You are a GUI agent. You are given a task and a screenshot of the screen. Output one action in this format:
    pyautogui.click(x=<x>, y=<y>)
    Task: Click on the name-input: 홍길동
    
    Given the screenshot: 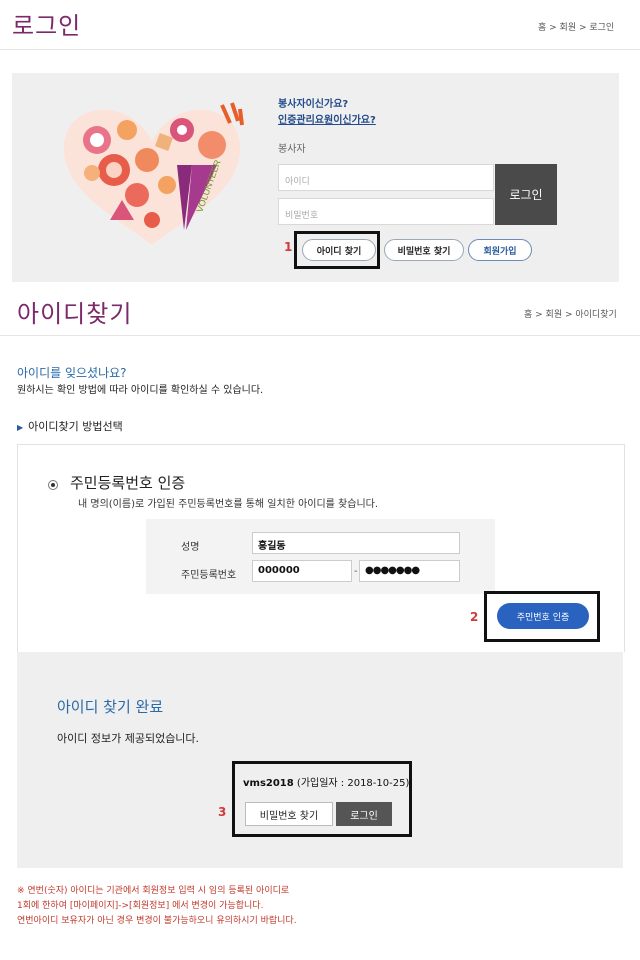 What is the action you would take?
    pyautogui.click(x=356, y=543)
    